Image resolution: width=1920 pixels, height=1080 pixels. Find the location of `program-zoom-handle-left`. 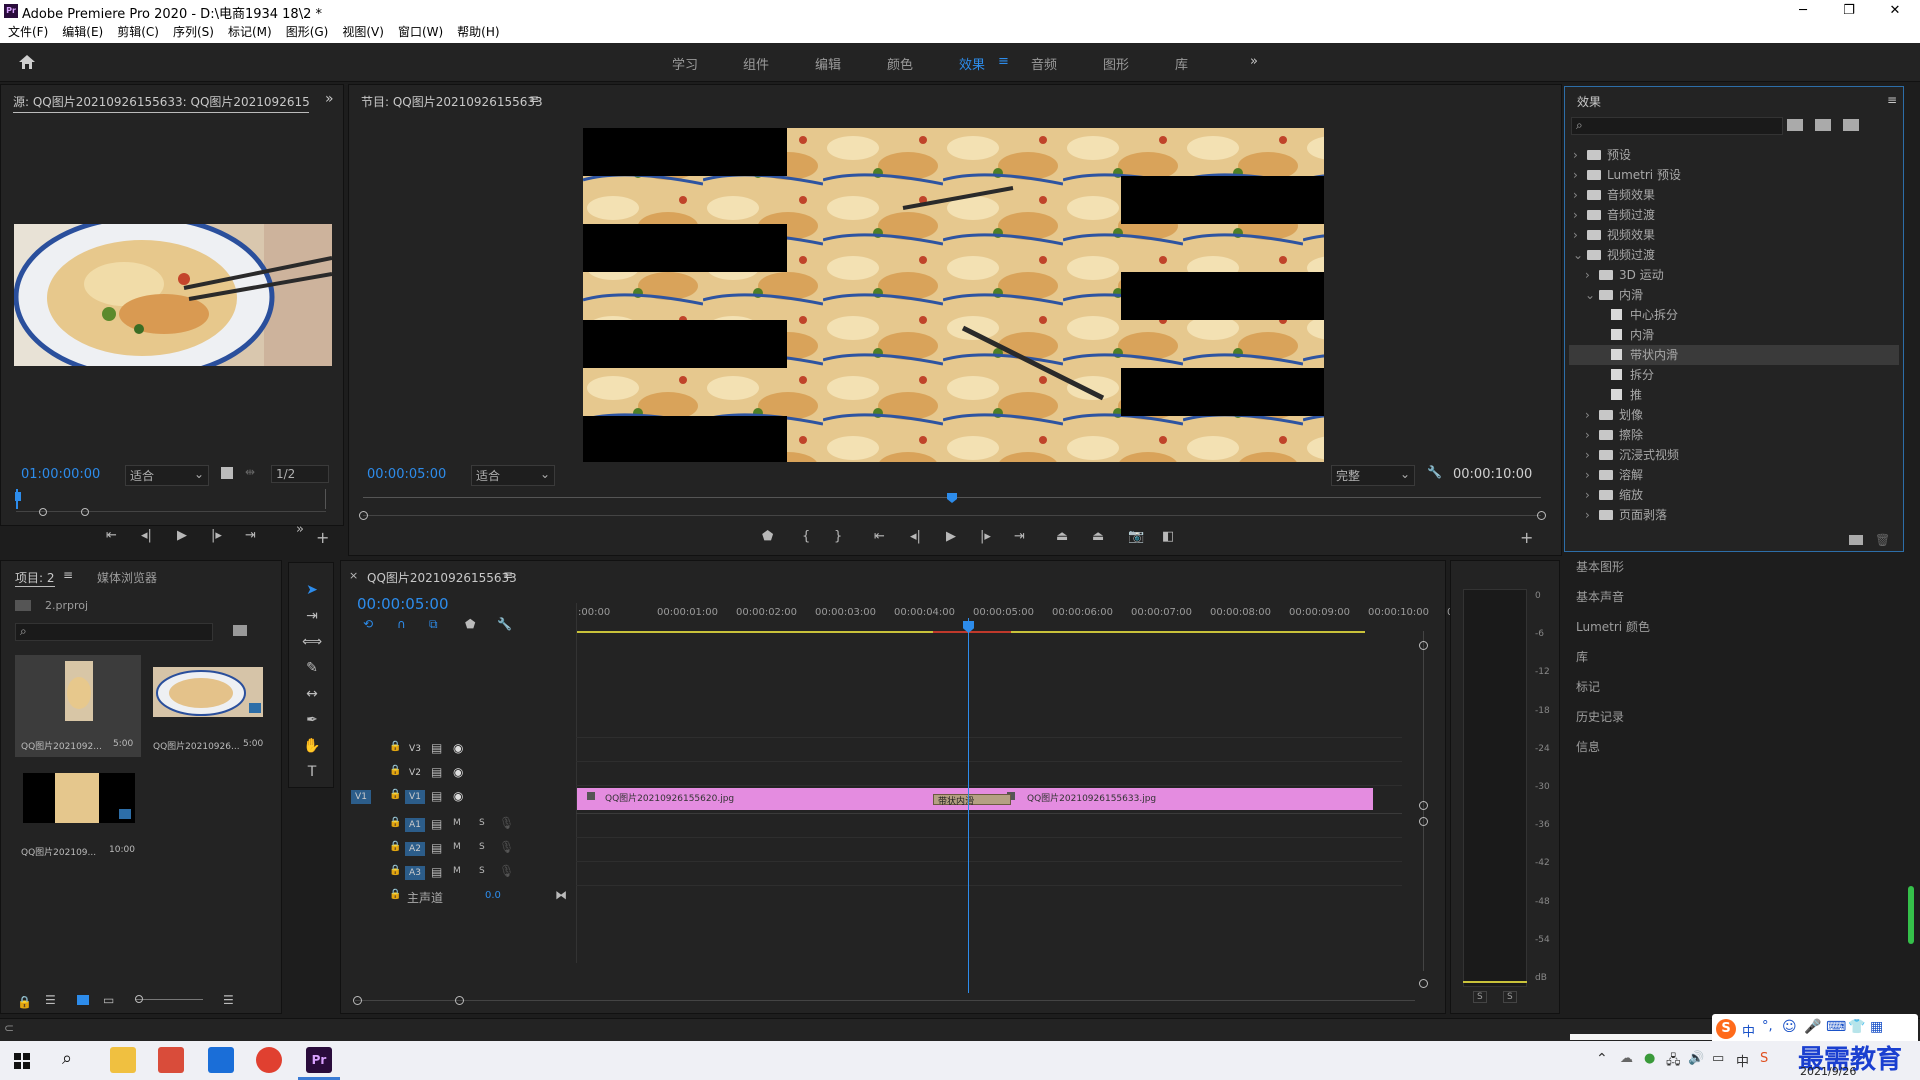

program-zoom-handle-left is located at coordinates (363, 515).